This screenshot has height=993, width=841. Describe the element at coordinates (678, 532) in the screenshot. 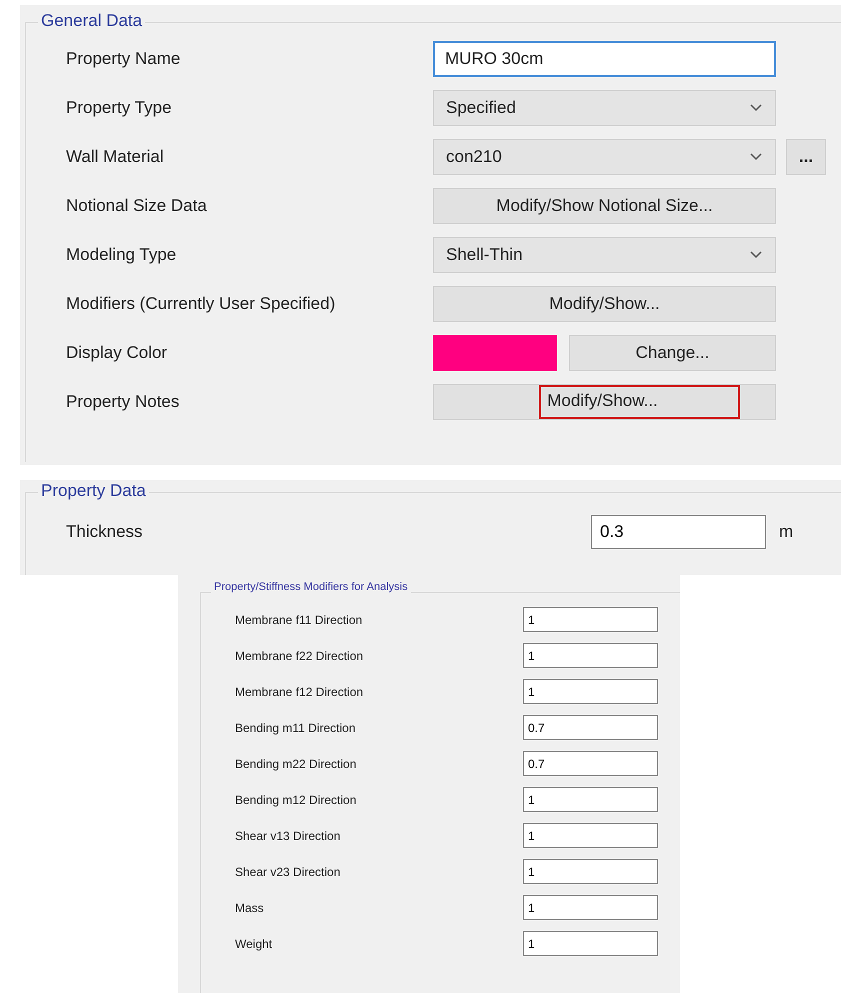

I see `thickness-field: 0.3` at that location.